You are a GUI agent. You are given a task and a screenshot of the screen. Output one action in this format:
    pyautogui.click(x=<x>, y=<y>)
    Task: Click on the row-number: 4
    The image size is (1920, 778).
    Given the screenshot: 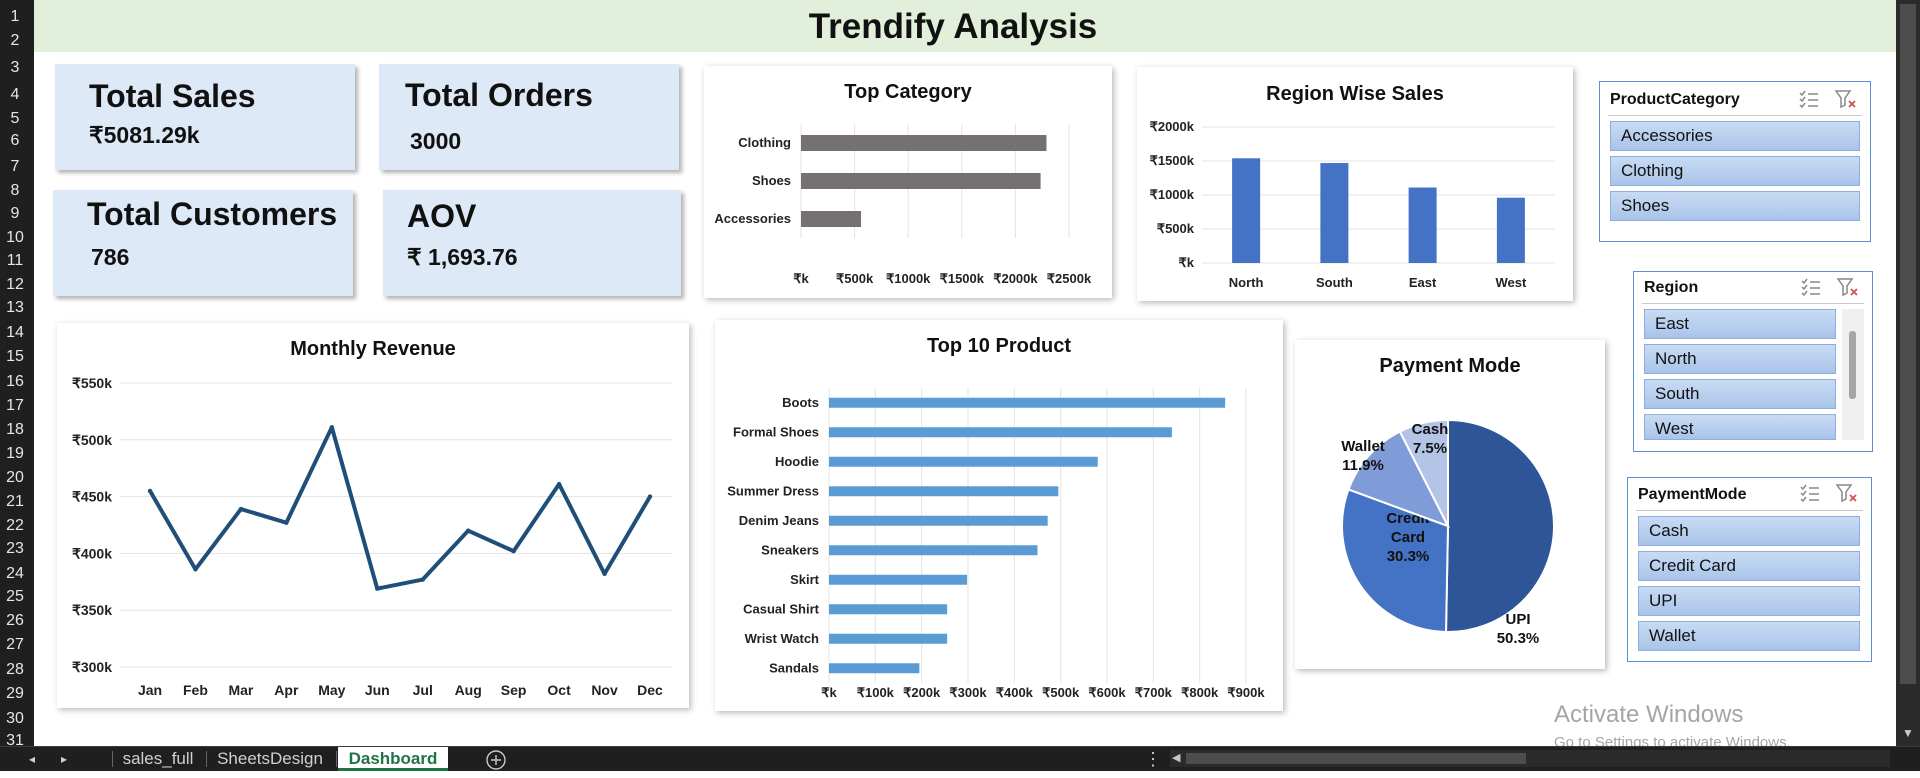 What is the action you would take?
    pyautogui.click(x=15, y=95)
    